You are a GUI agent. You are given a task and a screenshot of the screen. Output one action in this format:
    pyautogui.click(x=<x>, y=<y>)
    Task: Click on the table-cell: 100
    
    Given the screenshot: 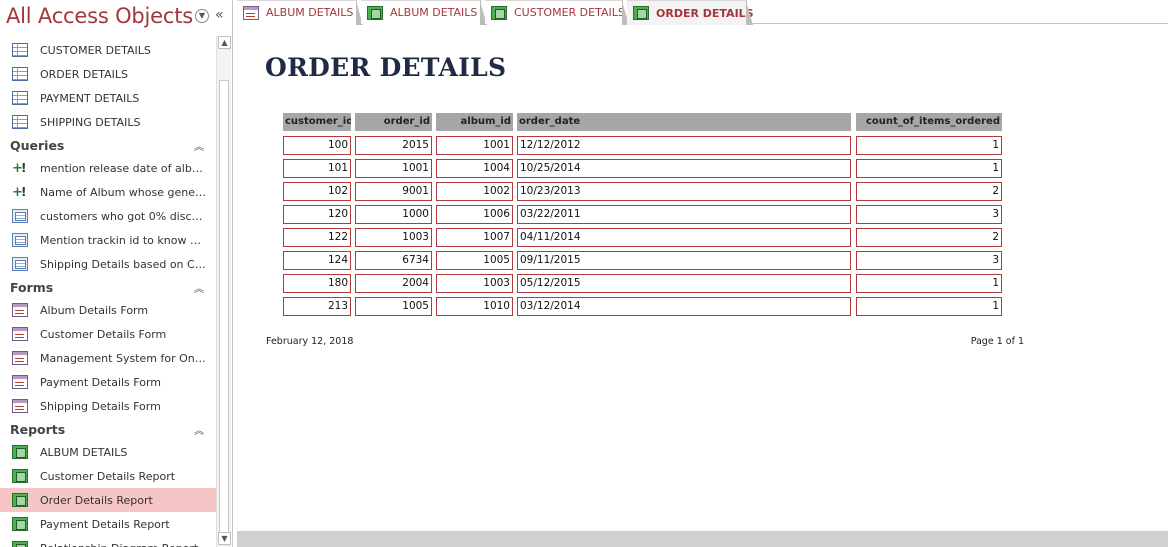 What is the action you would take?
    pyautogui.click(x=317, y=145)
    